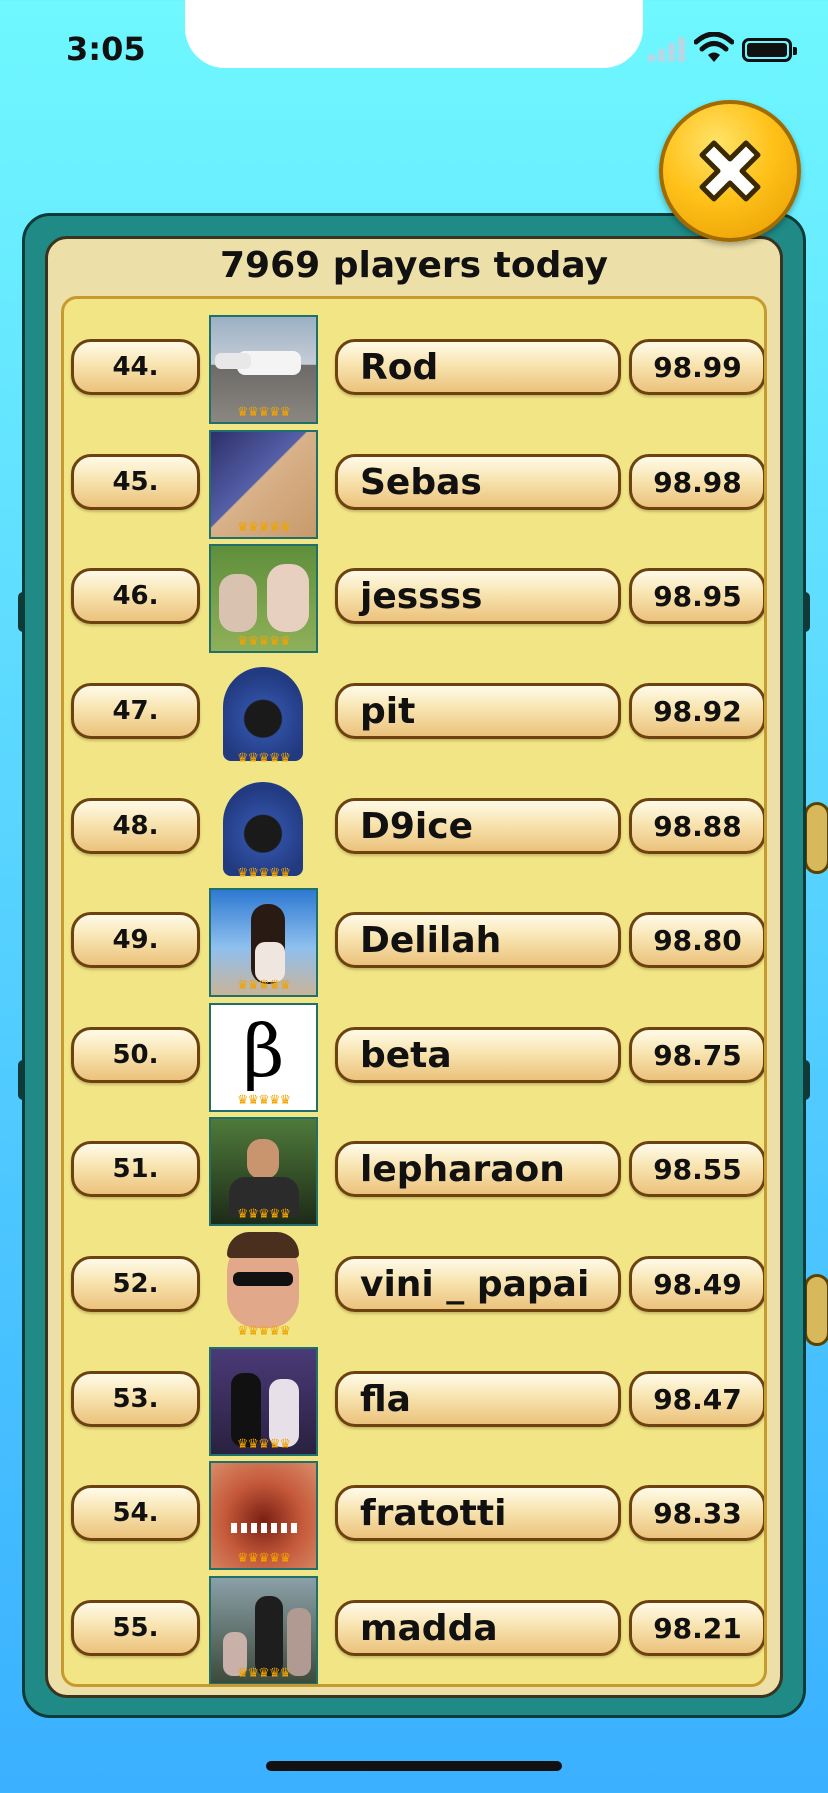 This screenshot has width=828, height=1793. What do you see at coordinates (769, 50) in the screenshot?
I see `battery-icon` at bounding box center [769, 50].